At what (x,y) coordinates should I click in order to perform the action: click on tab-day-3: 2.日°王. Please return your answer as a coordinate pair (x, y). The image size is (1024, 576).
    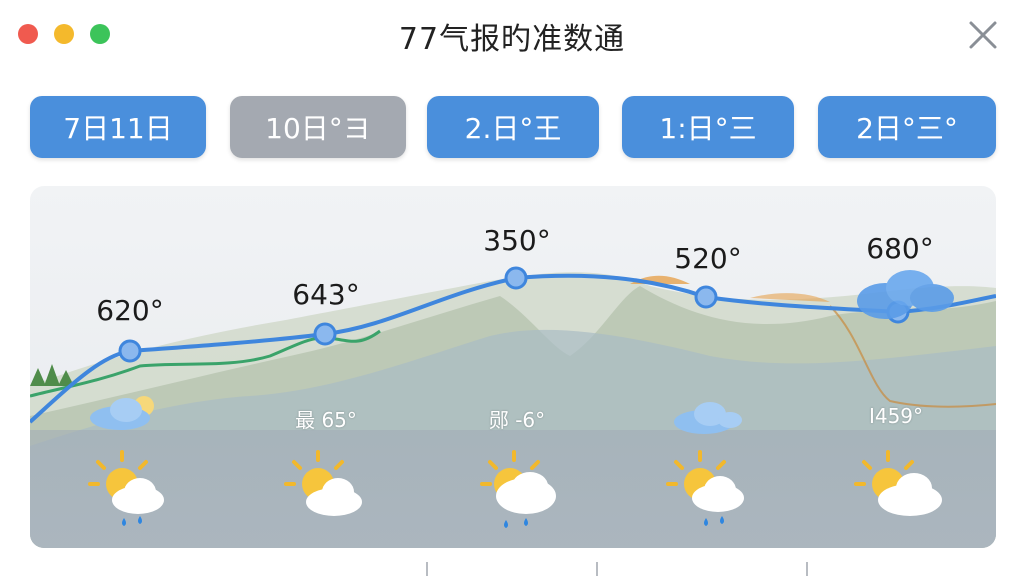
    Looking at the image, I should click on (513, 127).